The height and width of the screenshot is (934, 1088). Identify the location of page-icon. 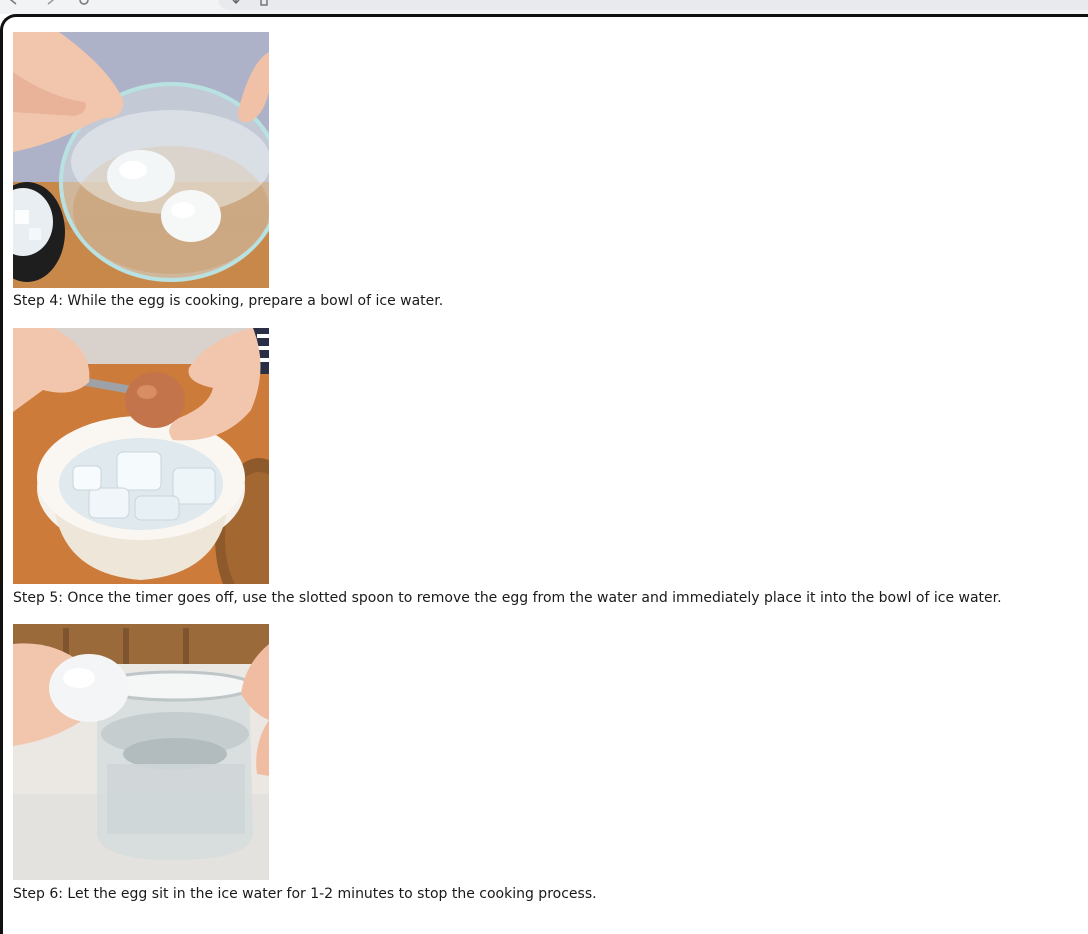
(264, 3).